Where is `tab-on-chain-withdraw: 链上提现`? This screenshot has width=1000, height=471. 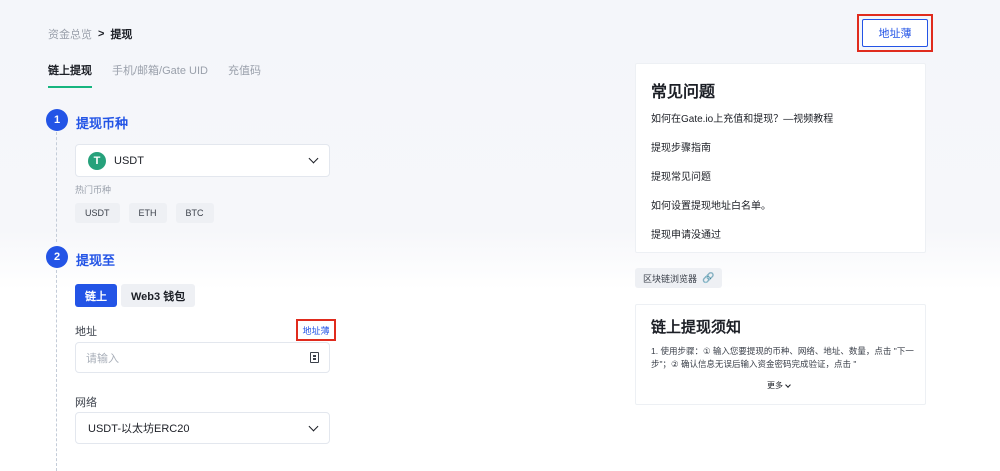 tab-on-chain-withdraw: 链上提现 is located at coordinates (70, 75).